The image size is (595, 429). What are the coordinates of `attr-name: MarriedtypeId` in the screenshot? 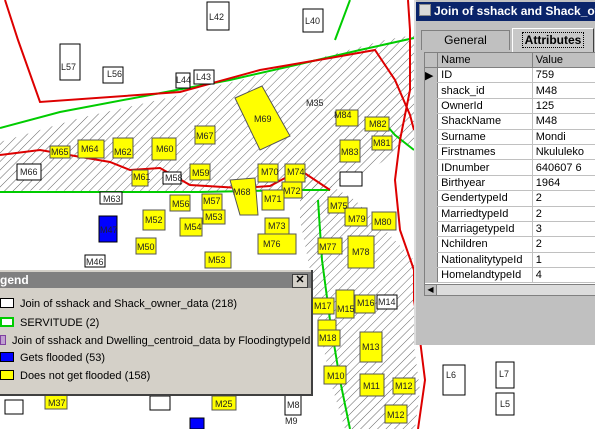 It's located at (485, 214).